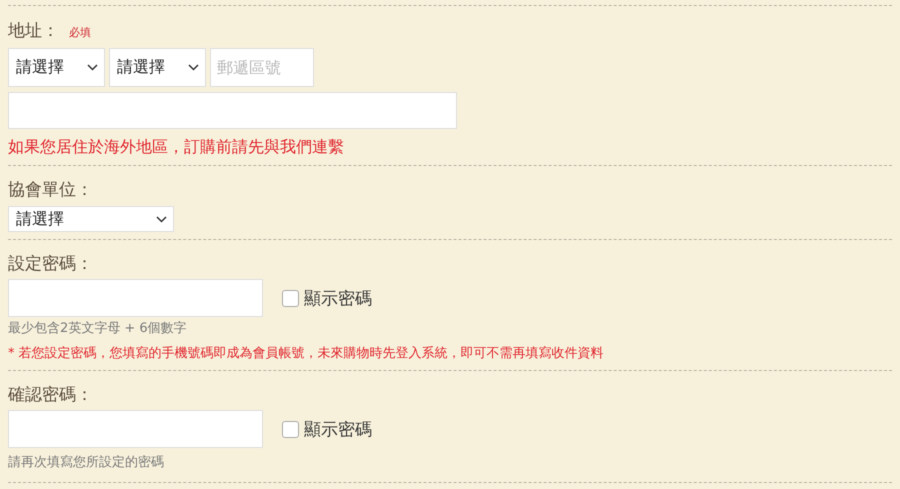 This screenshot has width=900, height=489. I want to click on password-hint: 最少包含2英文字母 + 6個數字, so click(97, 329).